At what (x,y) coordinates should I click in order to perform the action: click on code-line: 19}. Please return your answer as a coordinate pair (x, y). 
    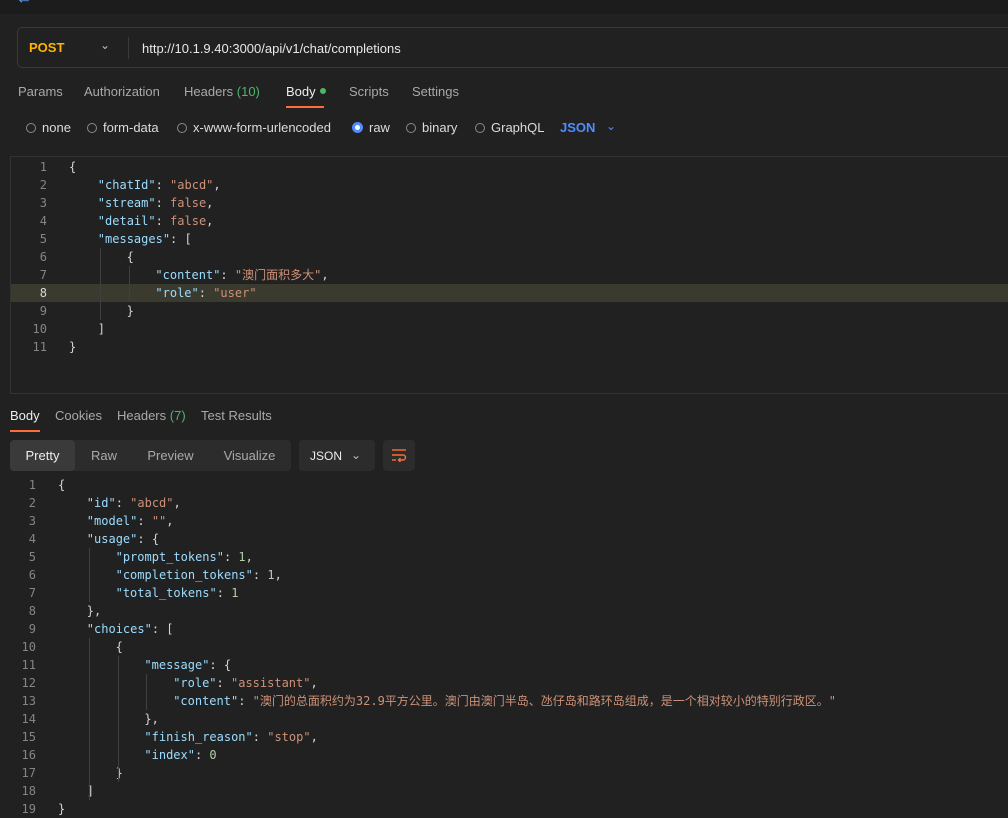
    Looking at the image, I should click on (500, 809).